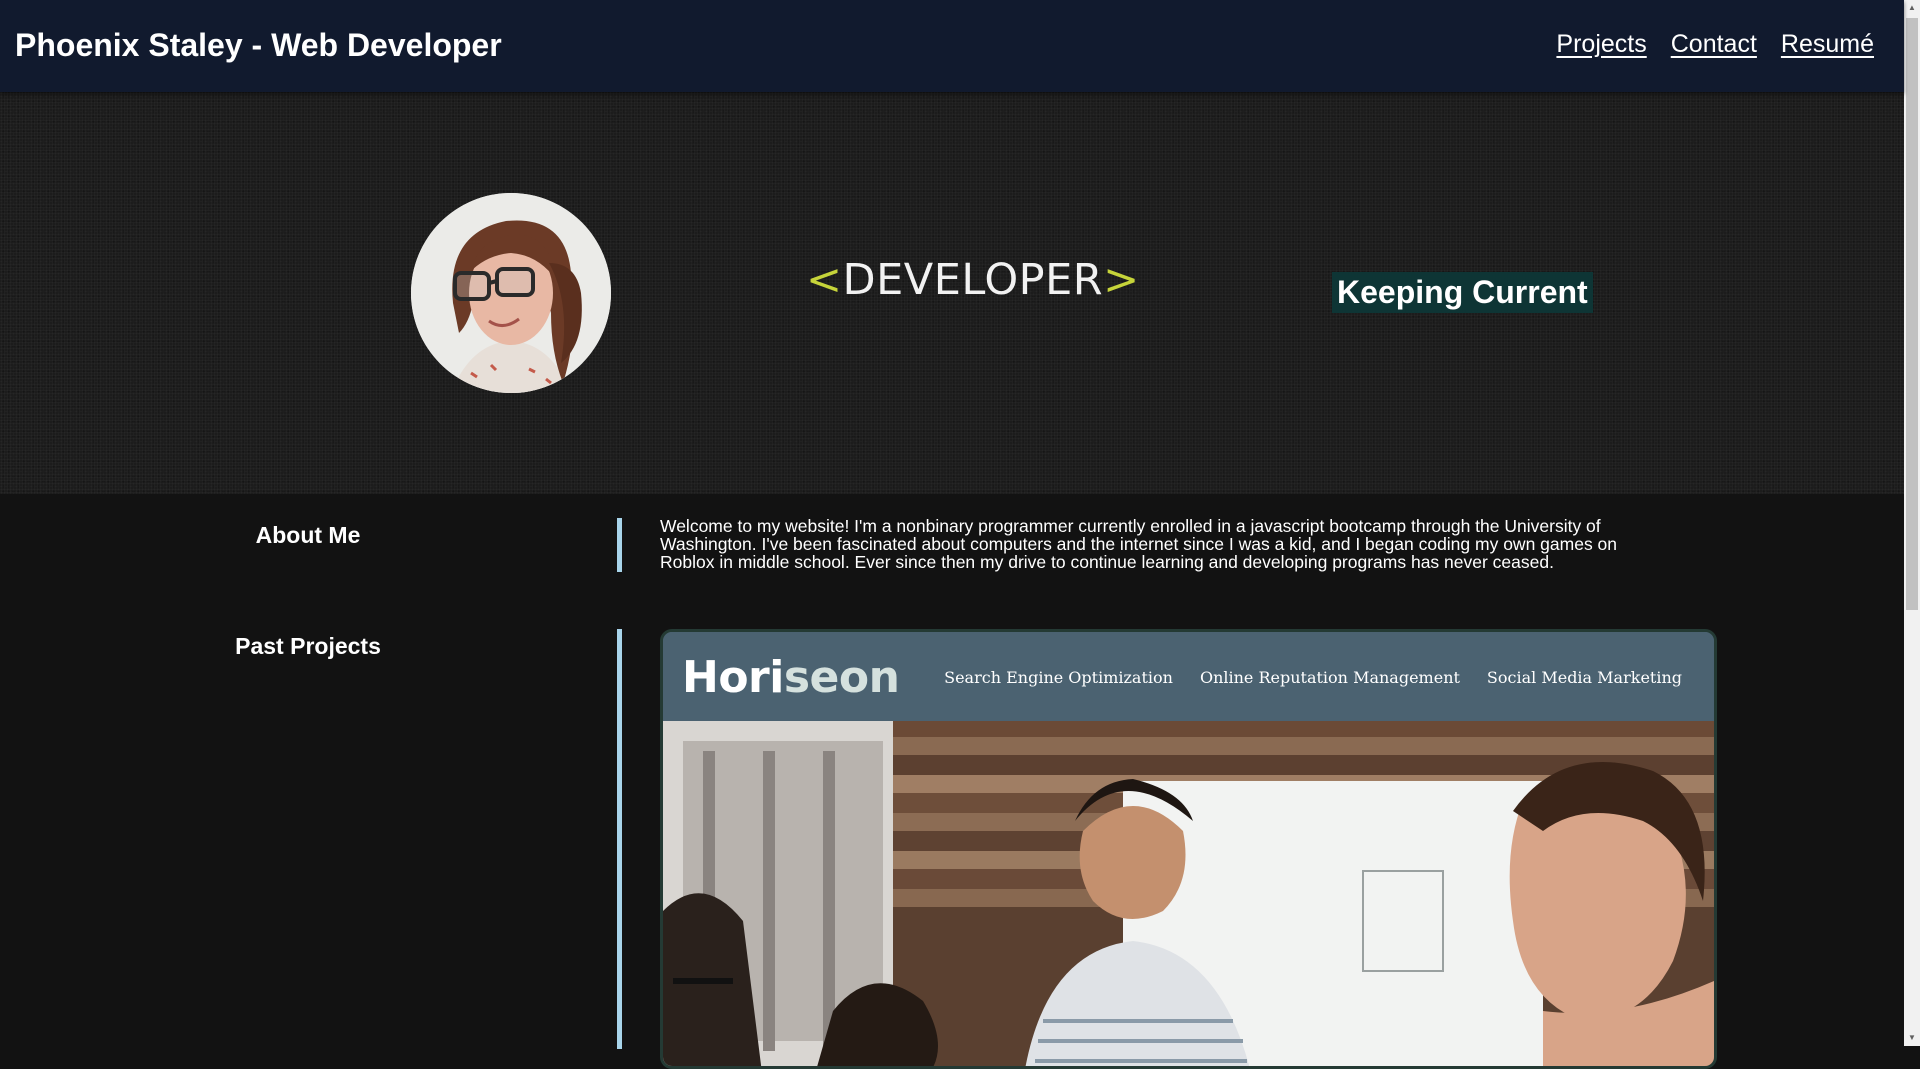  Describe the element at coordinates (308, 535) in the screenshot. I see `about-heading: About Me` at that location.